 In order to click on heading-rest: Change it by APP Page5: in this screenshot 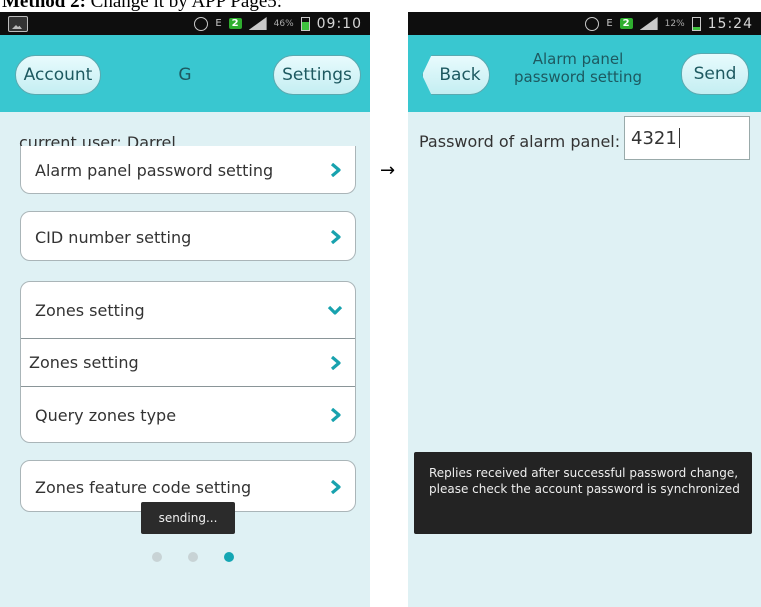, I will do `click(184, 6)`.